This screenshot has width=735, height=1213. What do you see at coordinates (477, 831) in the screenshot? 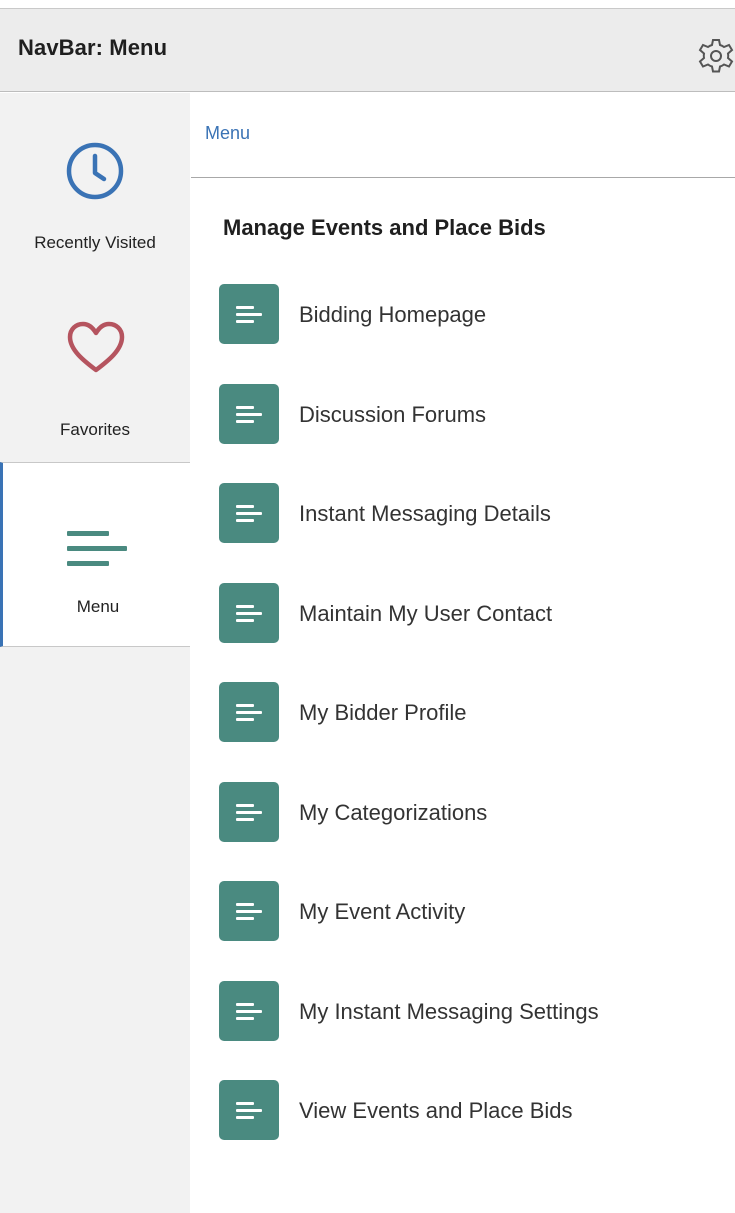
I see `menu-item-my-categorizations: My Categorizations` at bounding box center [477, 831].